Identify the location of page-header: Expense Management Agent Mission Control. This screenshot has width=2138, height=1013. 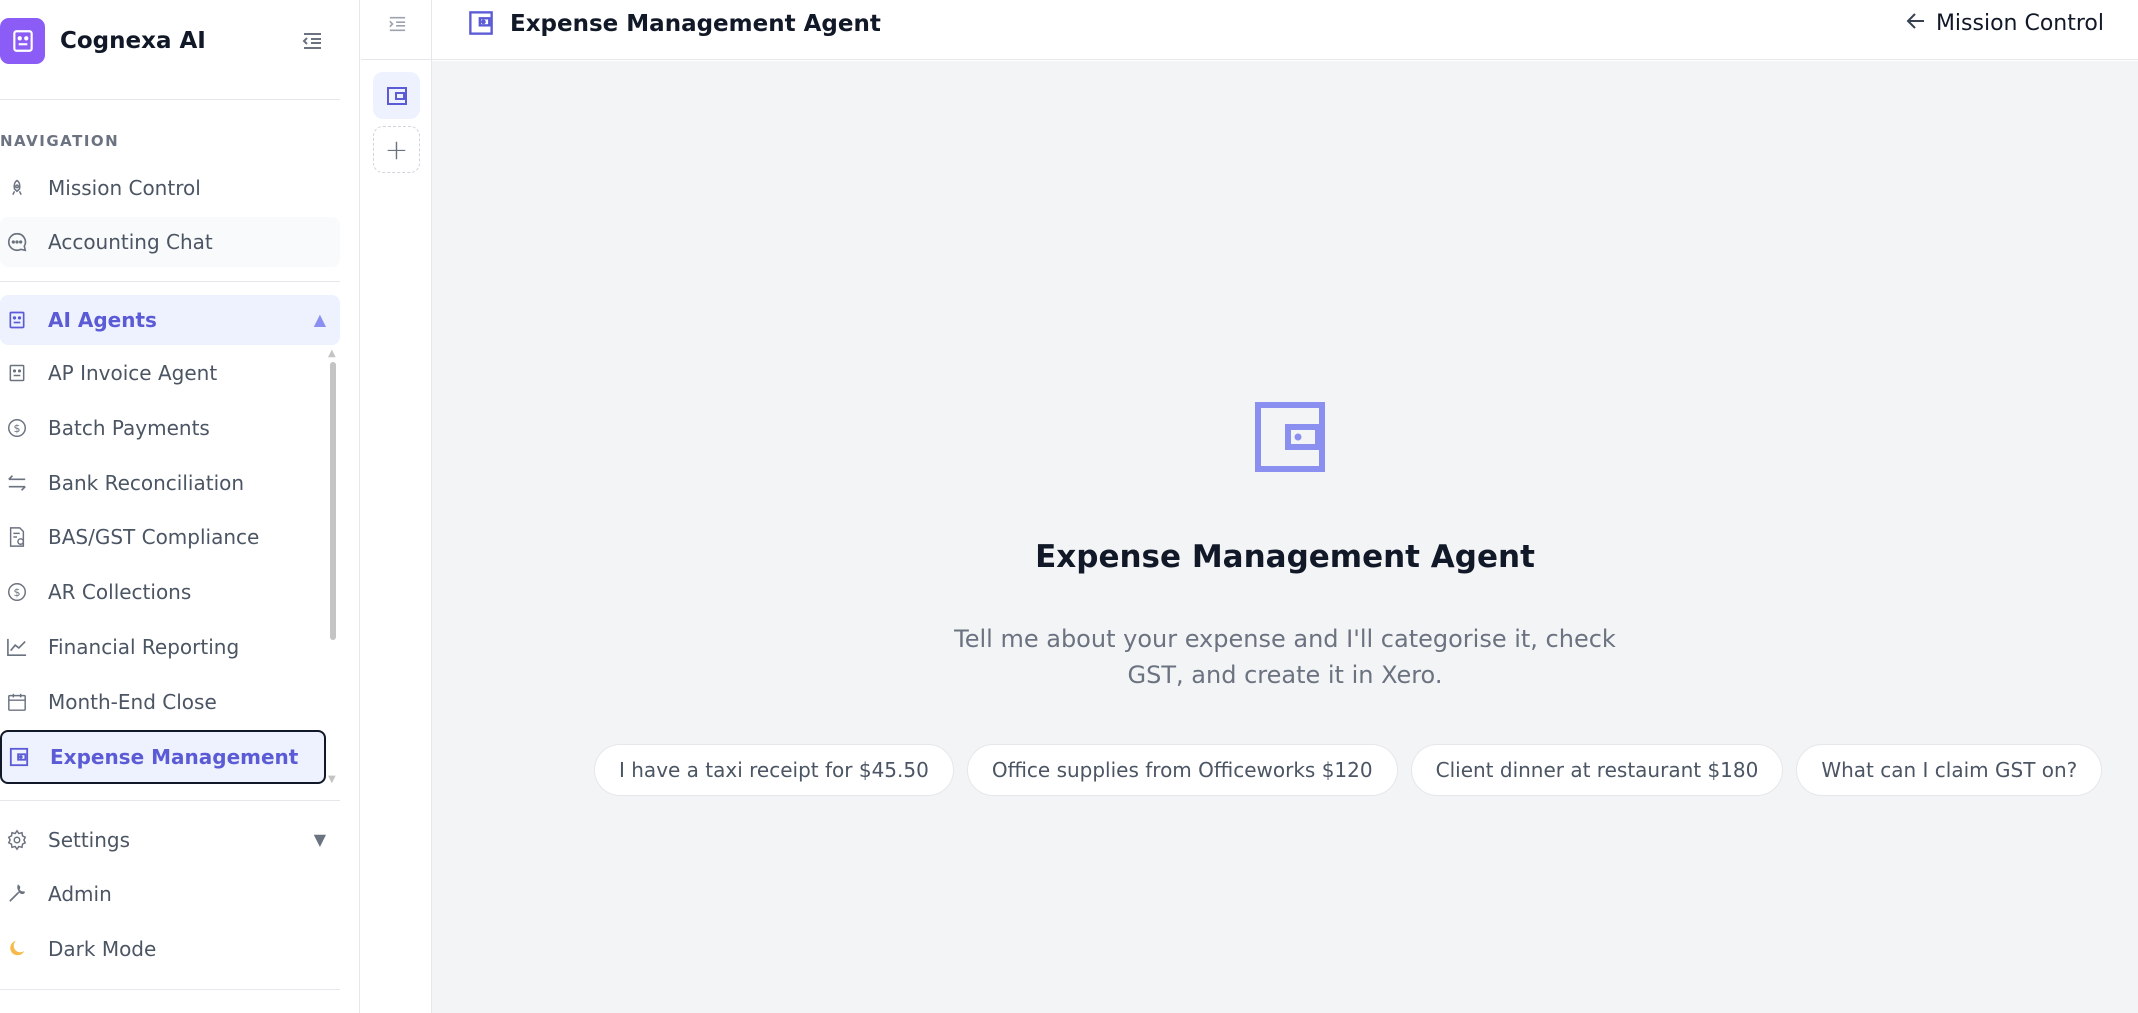
(1285, 30).